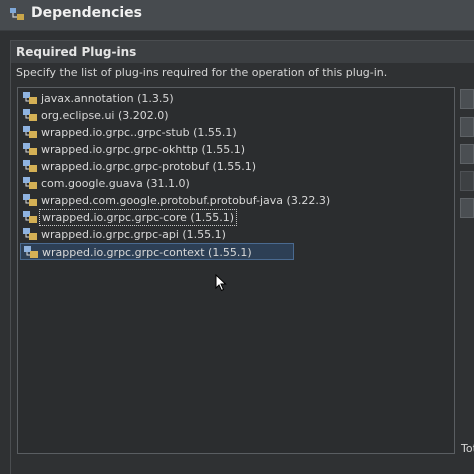 The height and width of the screenshot is (474, 474). I want to click on up-button, so click(467, 154).